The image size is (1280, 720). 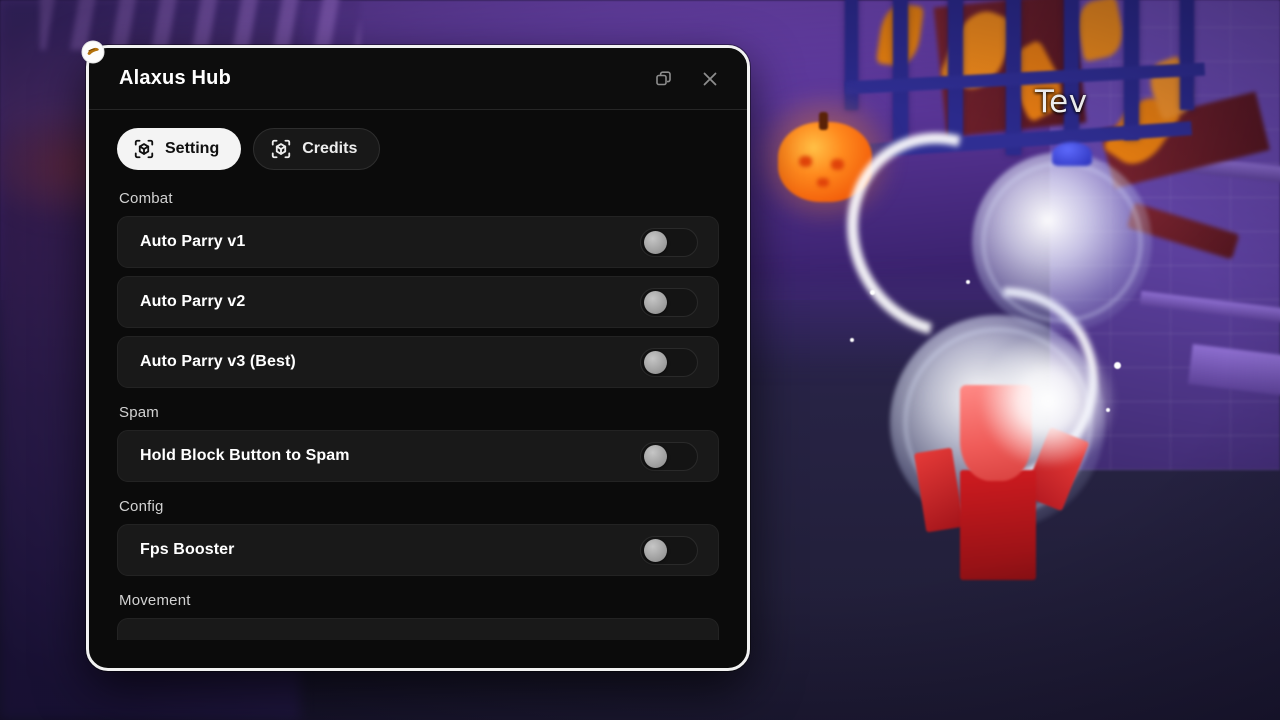 What do you see at coordinates (1061, 102) in the screenshot?
I see `player-nameplate: Tev` at bounding box center [1061, 102].